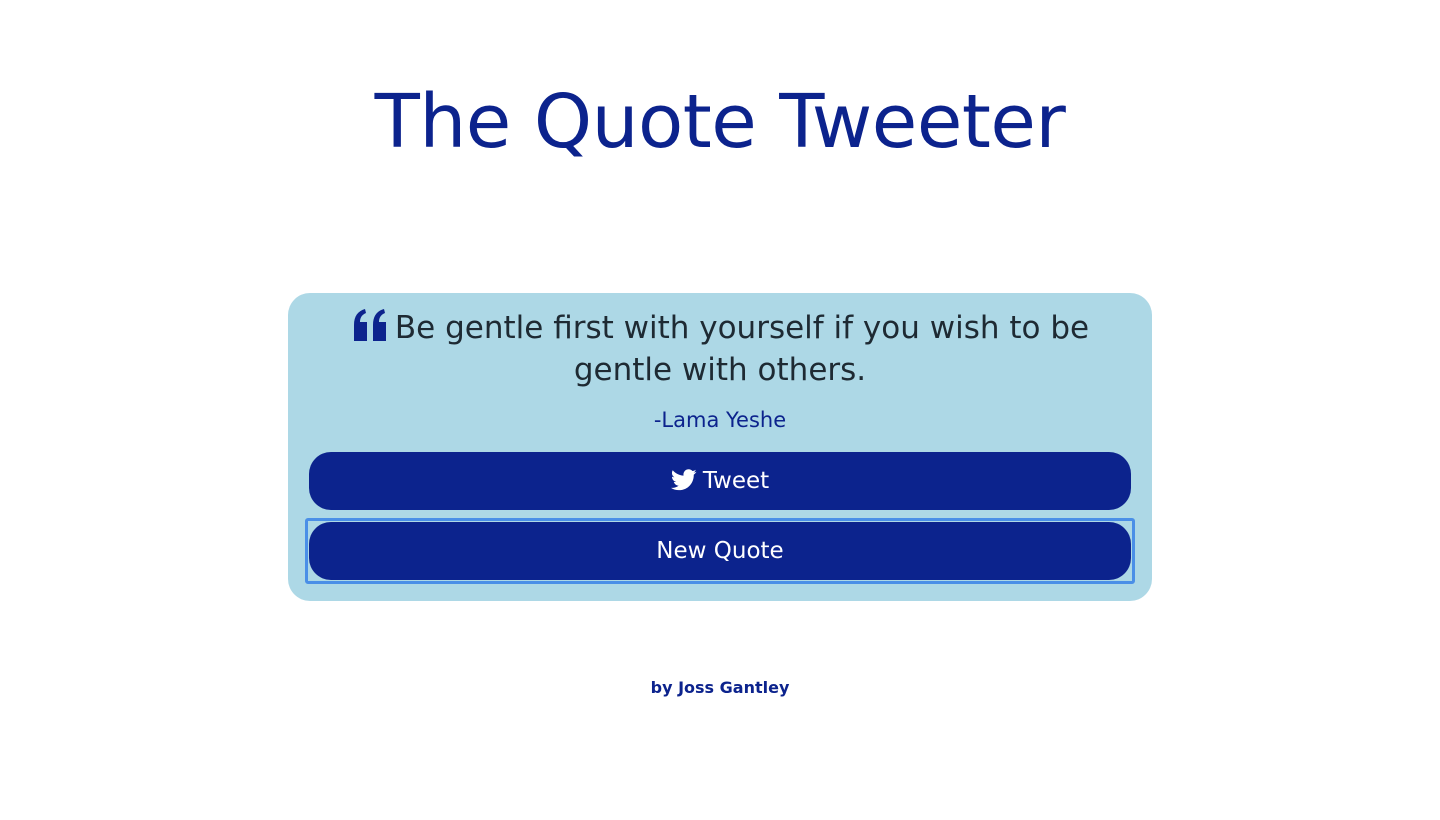 Image resolution: width=1440 pixels, height=820 pixels. What do you see at coordinates (720, 687) in the screenshot?
I see `footer-credit: by Joss Gantley` at bounding box center [720, 687].